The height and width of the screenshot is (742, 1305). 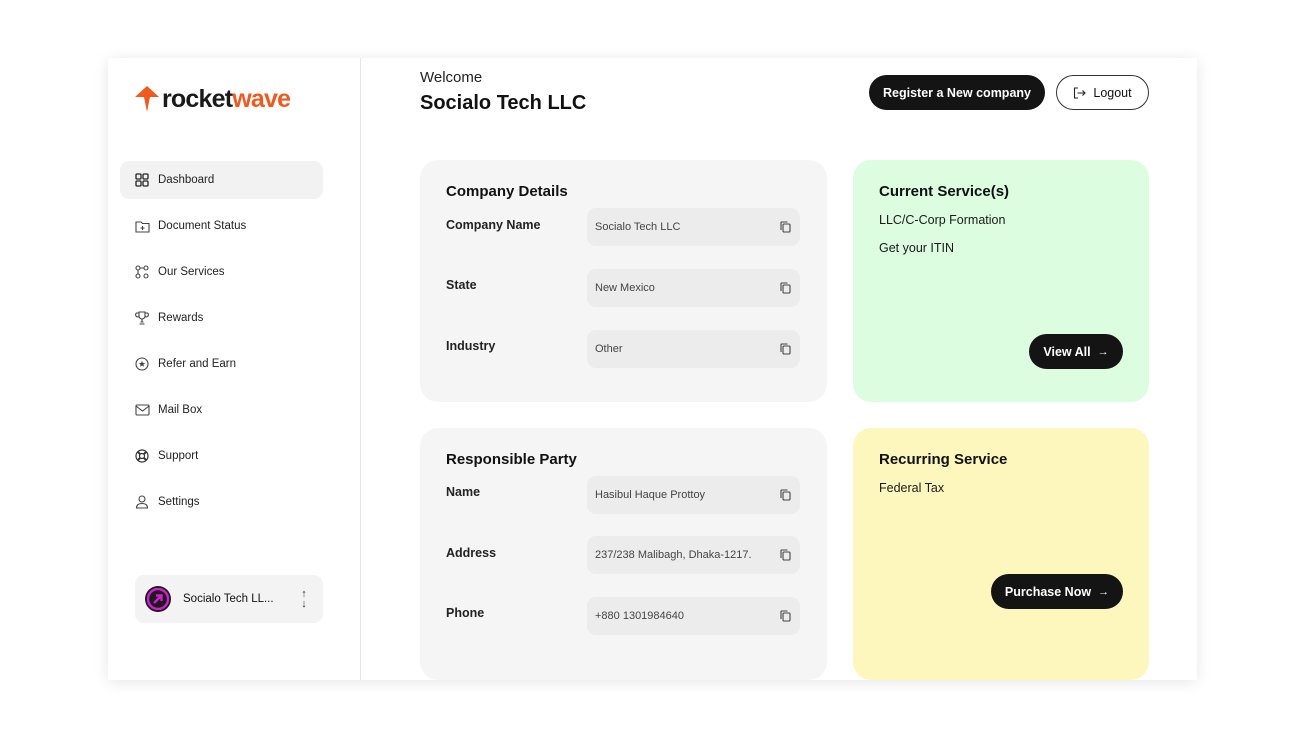 I want to click on sidebar-item-label: Dashboard, so click(x=186, y=180).